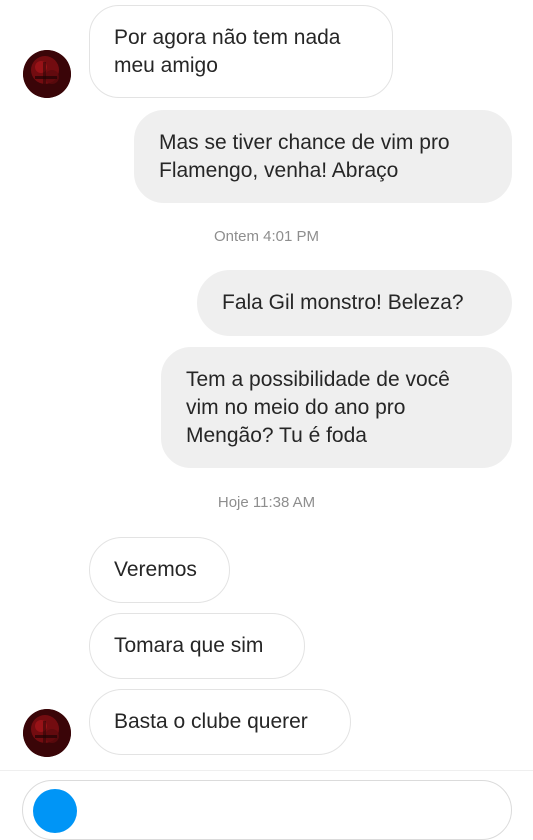  What do you see at coordinates (267, 810) in the screenshot?
I see `message-composer` at bounding box center [267, 810].